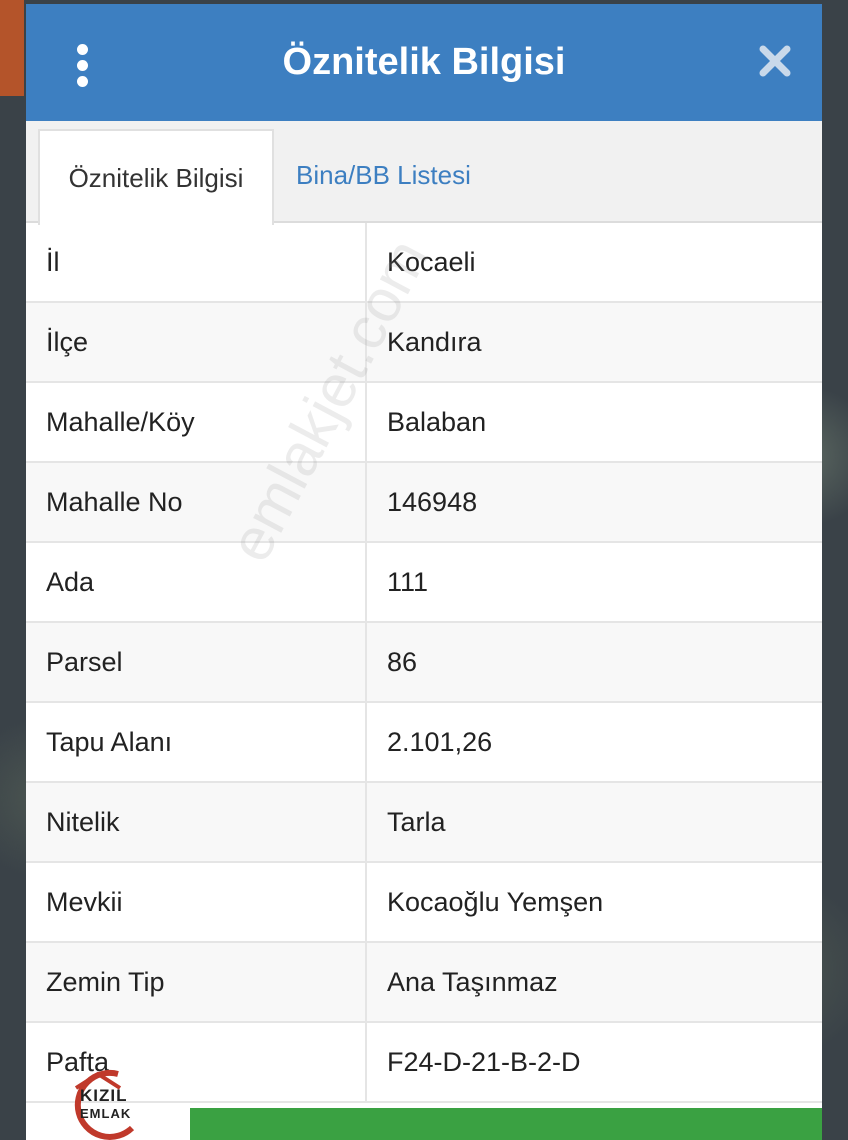 This screenshot has height=1140, width=848. I want to click on dialog-title: Öznitelik Bilgisi, so click(424, 62).